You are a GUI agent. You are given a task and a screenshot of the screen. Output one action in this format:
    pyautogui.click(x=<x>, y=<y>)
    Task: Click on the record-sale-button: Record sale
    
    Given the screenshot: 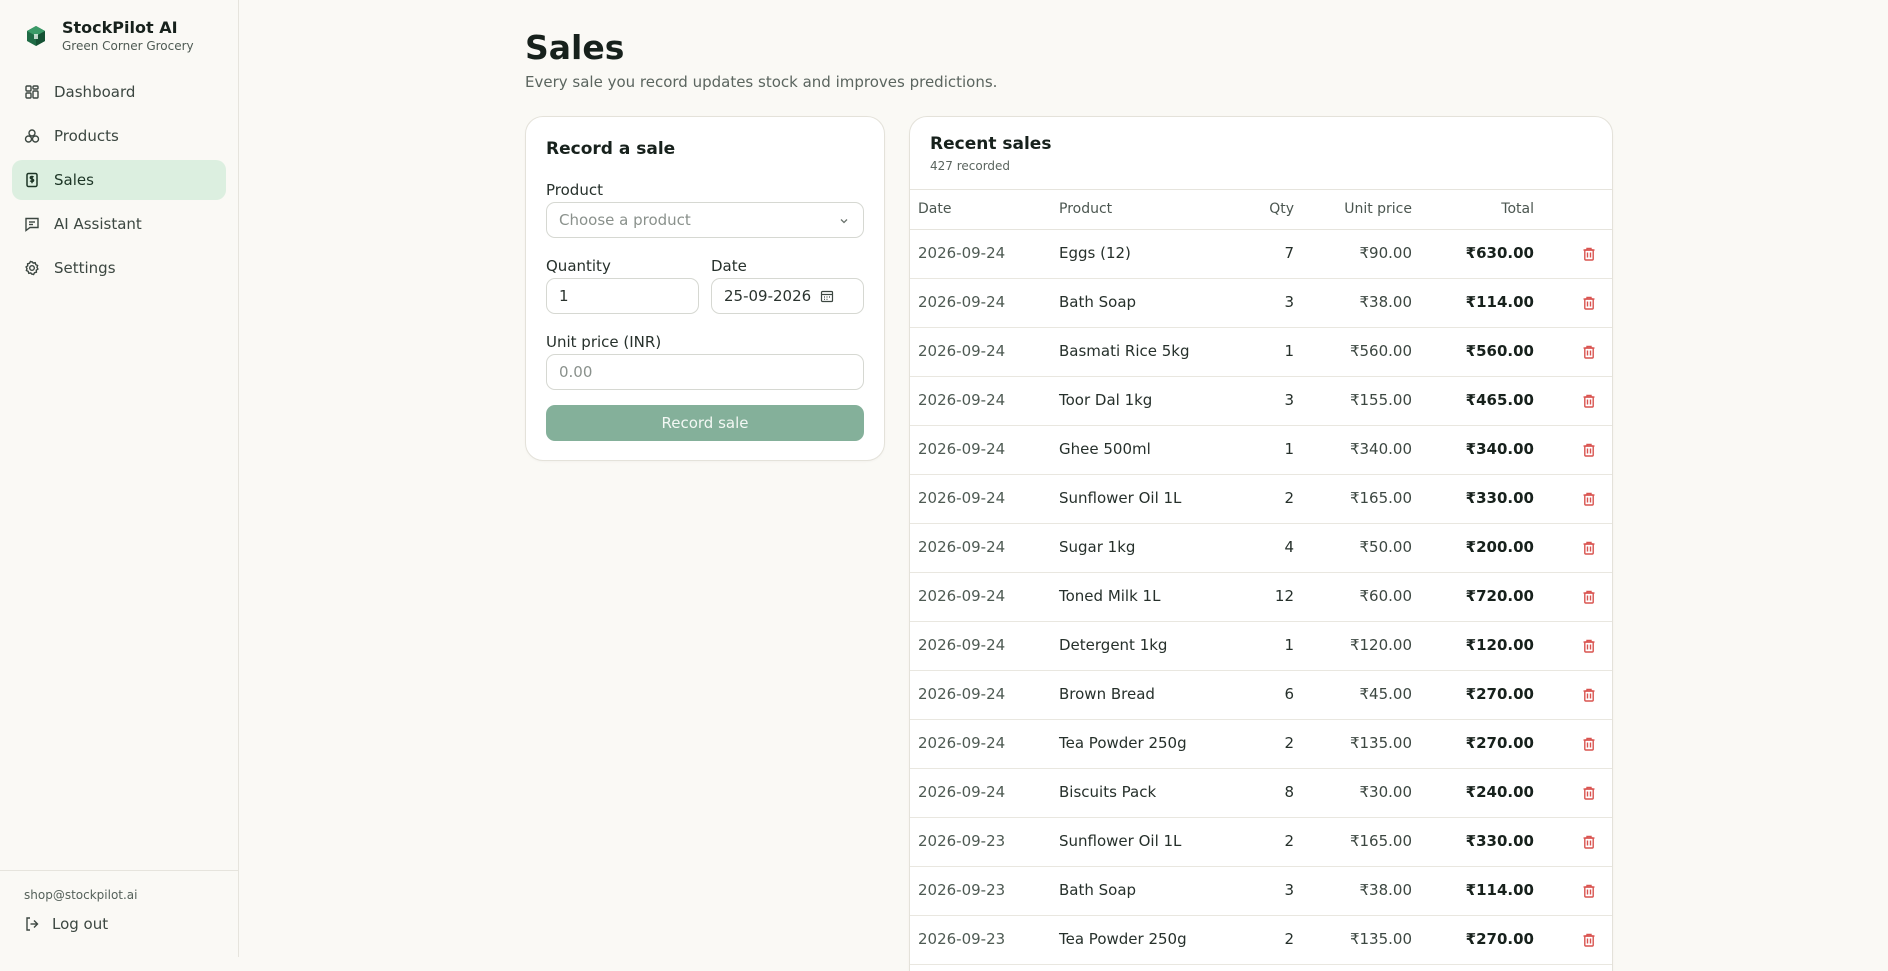 What is the action you would take?
    pyautogui.click(x=705, y=423)
    